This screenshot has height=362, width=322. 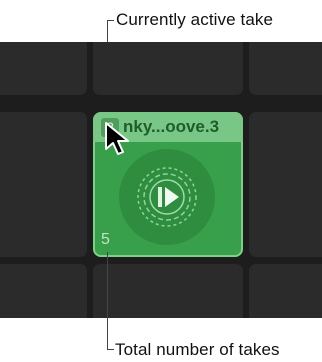 What do you see at coordinates (105, 239) in the screenshot?
I see `total-takes-count: 5` at bounding box center [105, 239].